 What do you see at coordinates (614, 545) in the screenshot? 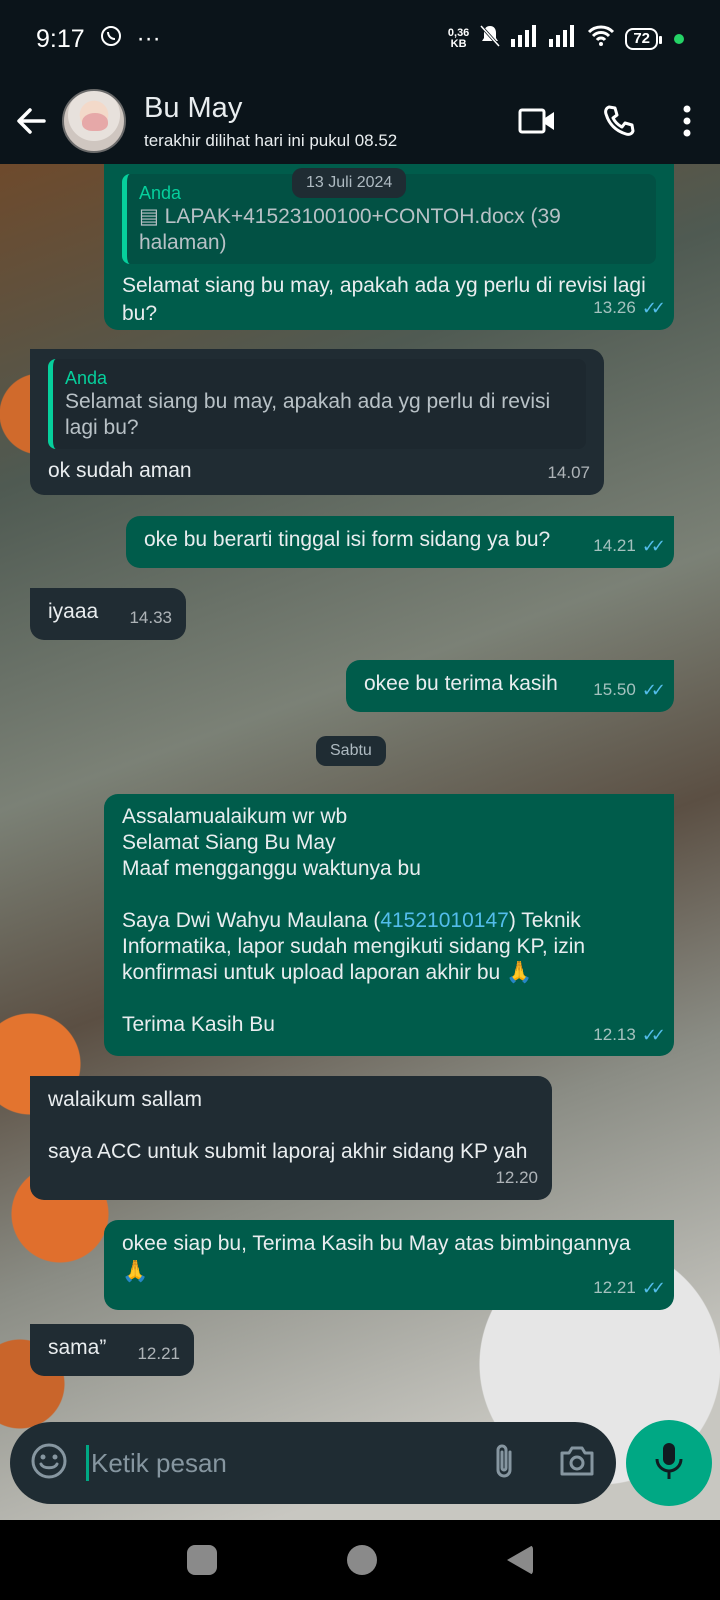
I see `message-time: 14.21` at bounding box center [614, 545].